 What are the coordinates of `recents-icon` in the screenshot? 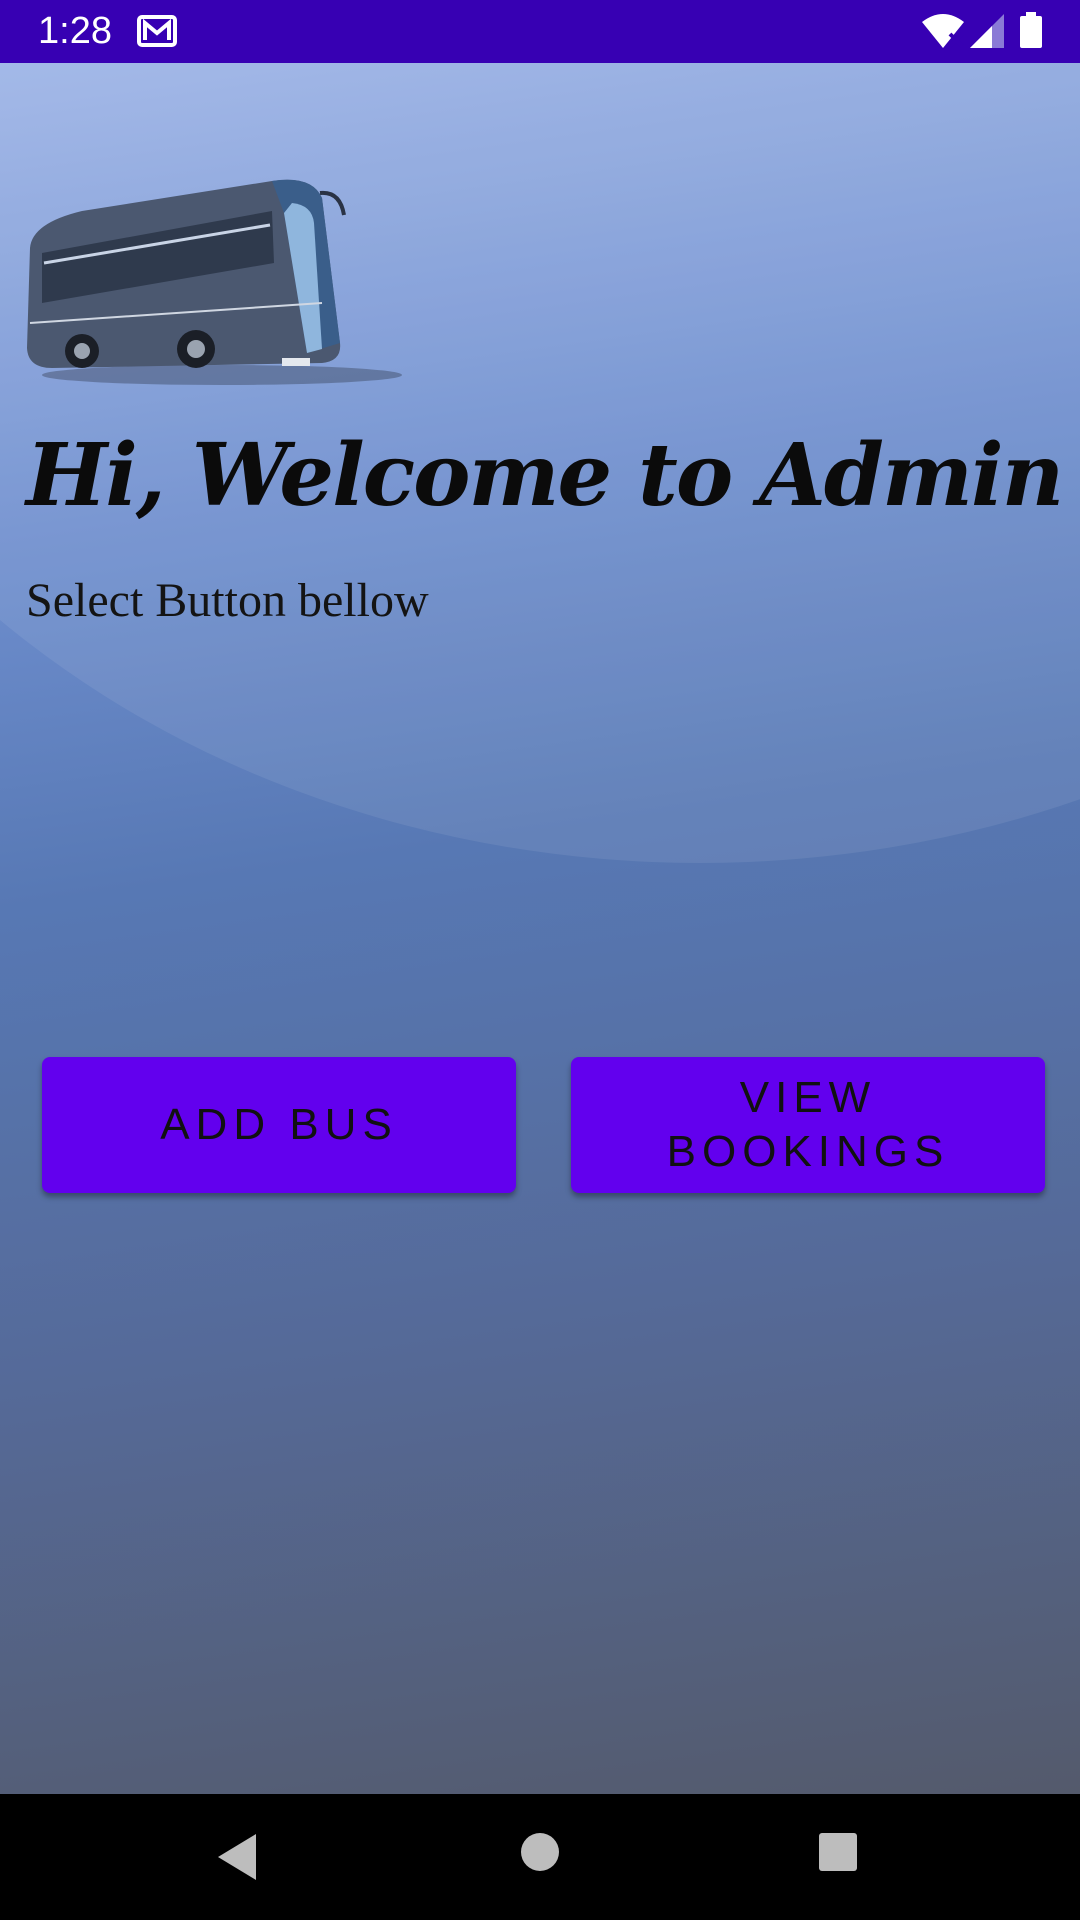 It's located at (838, 1852).